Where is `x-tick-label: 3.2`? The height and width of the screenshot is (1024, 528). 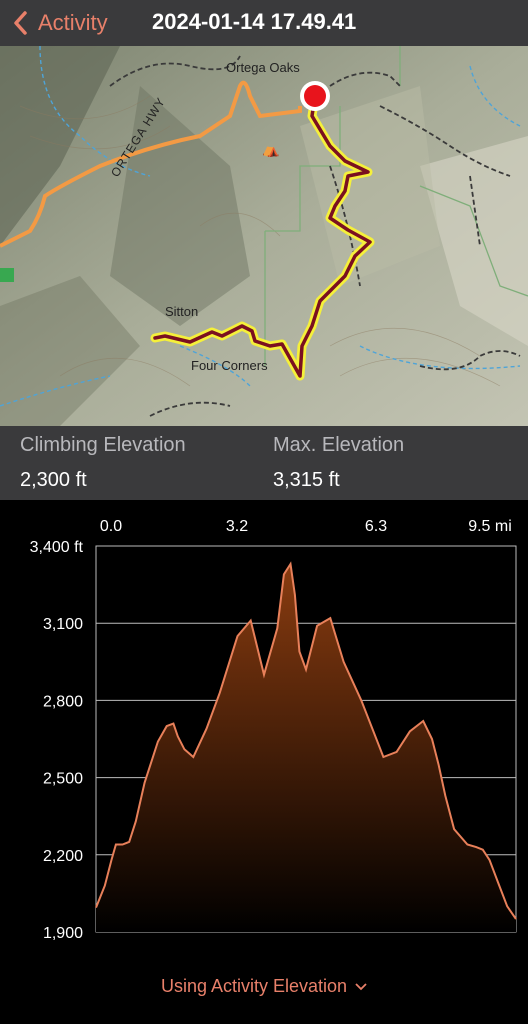 x-tick-label: 3.2 is located at coordinates (237, 526).